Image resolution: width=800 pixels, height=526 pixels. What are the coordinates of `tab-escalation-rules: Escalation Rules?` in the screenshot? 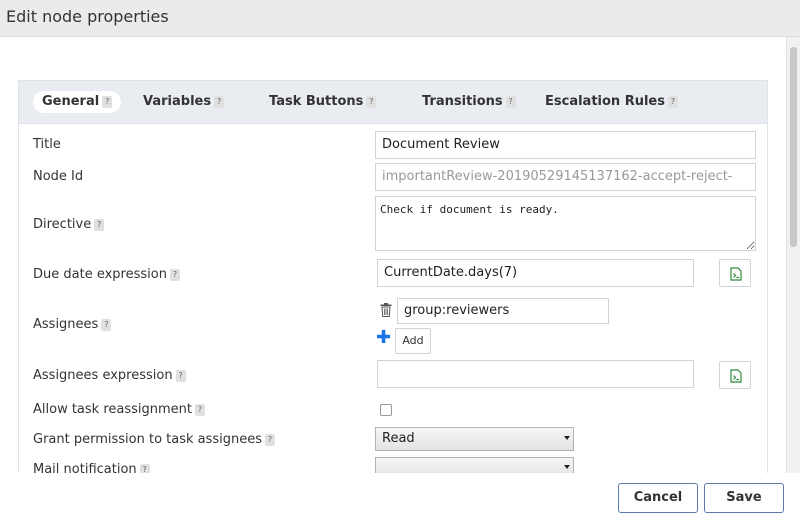 It's located at (611, 102).